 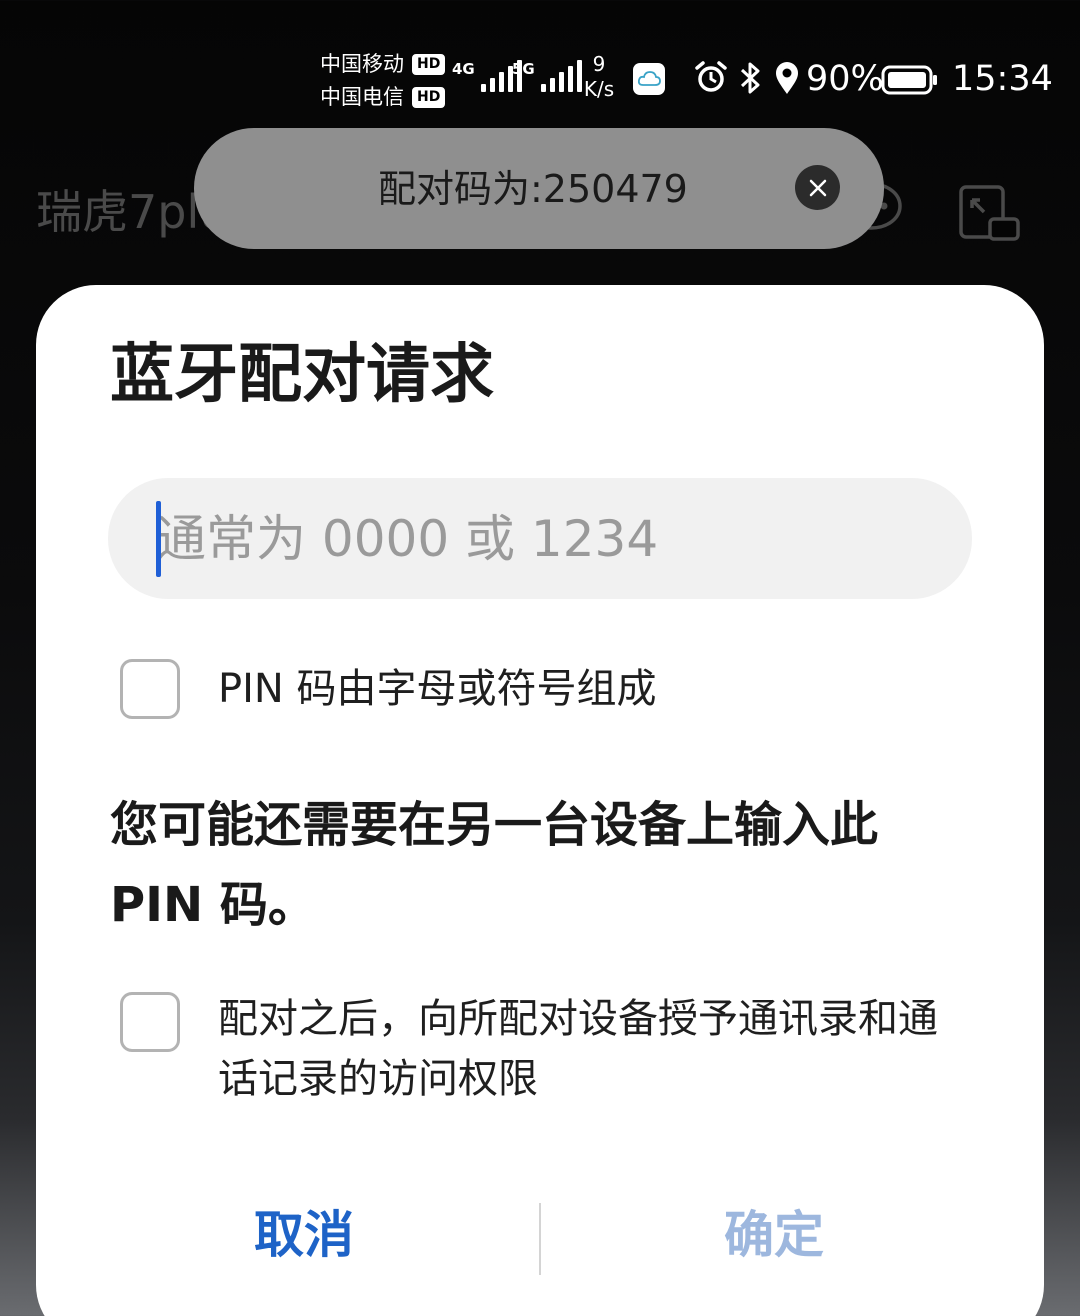 I want to click on pairing-code-text: 配对码为:250479, so click(x=533, y=189).